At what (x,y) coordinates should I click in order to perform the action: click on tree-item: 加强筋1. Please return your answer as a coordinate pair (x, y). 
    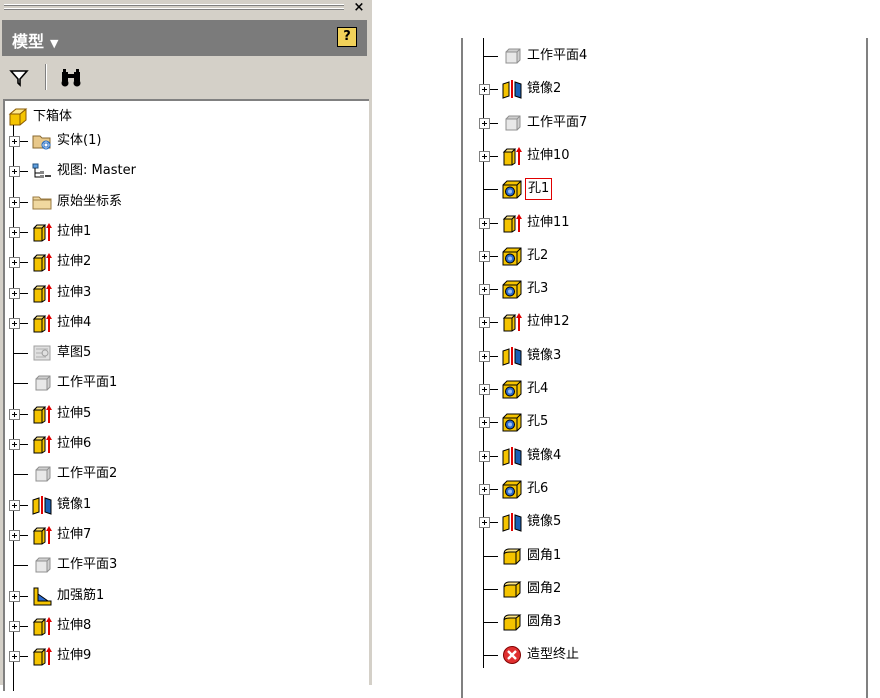
    Looking at the image, I should click on (187, 596).